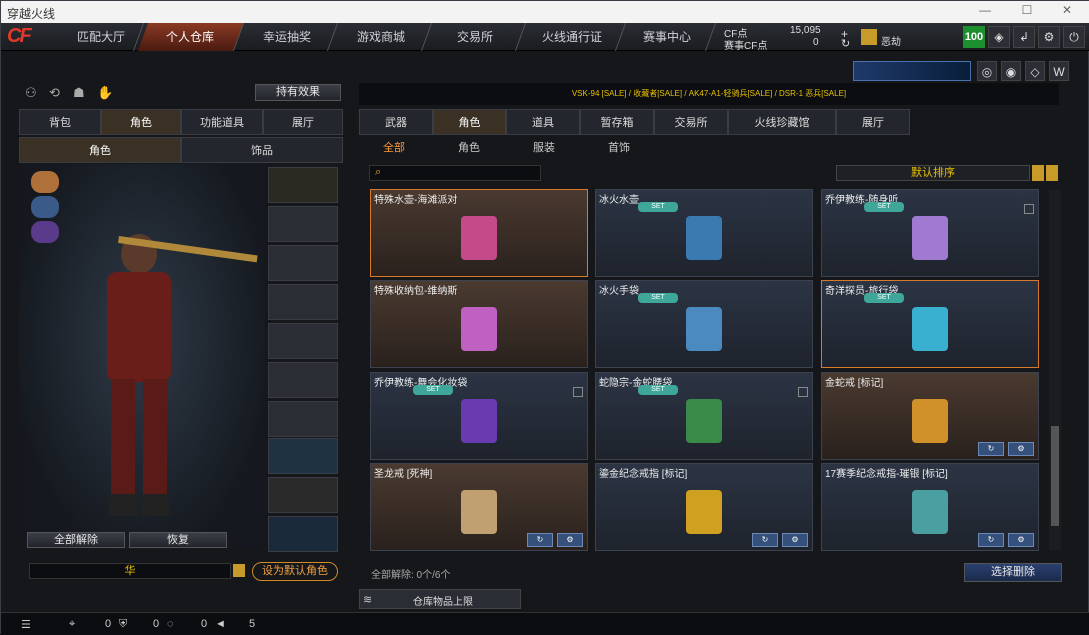  I want to click on sort-dropdown: 默认排序, so click(933, 173).